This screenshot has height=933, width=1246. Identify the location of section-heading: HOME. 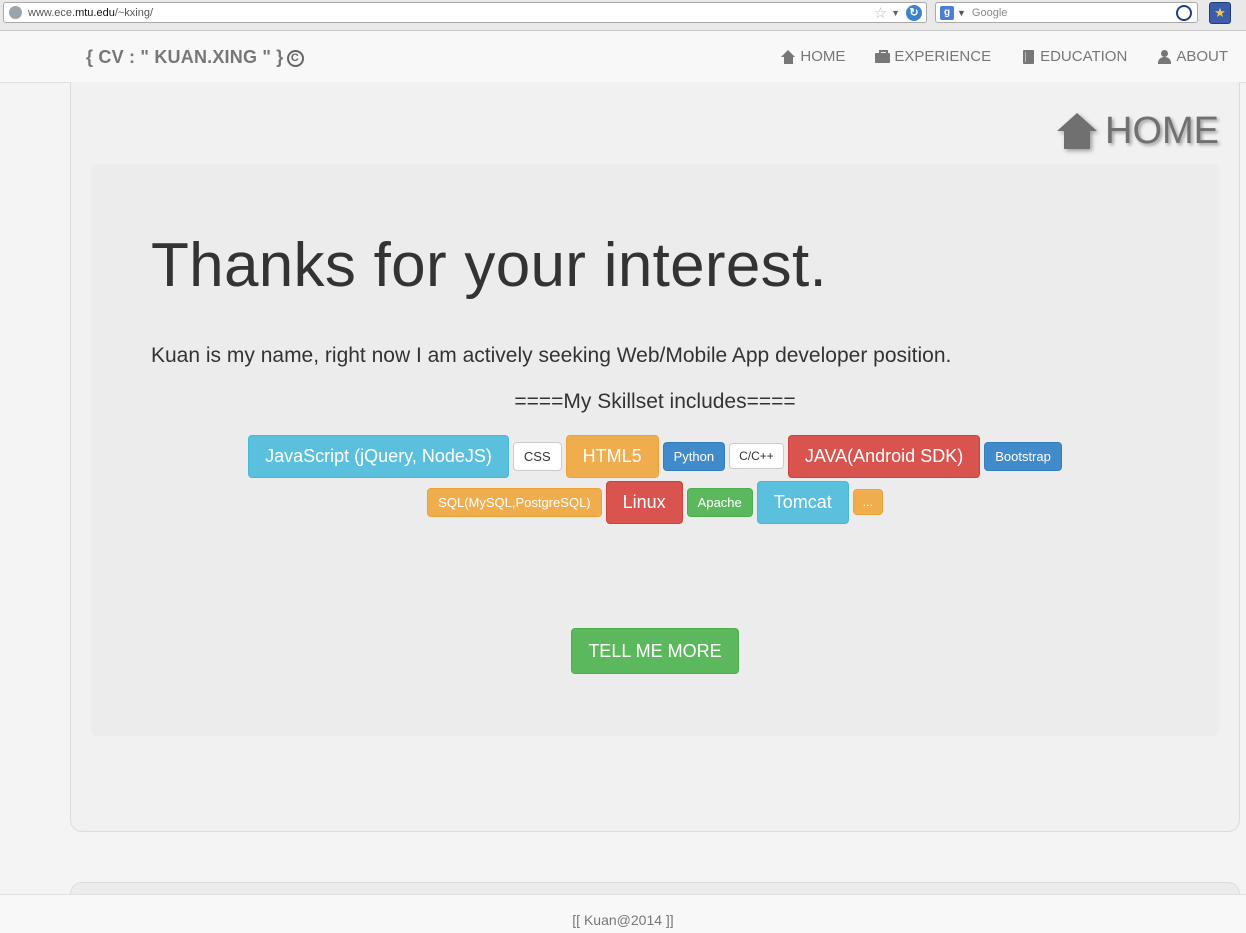
(1138, 131).